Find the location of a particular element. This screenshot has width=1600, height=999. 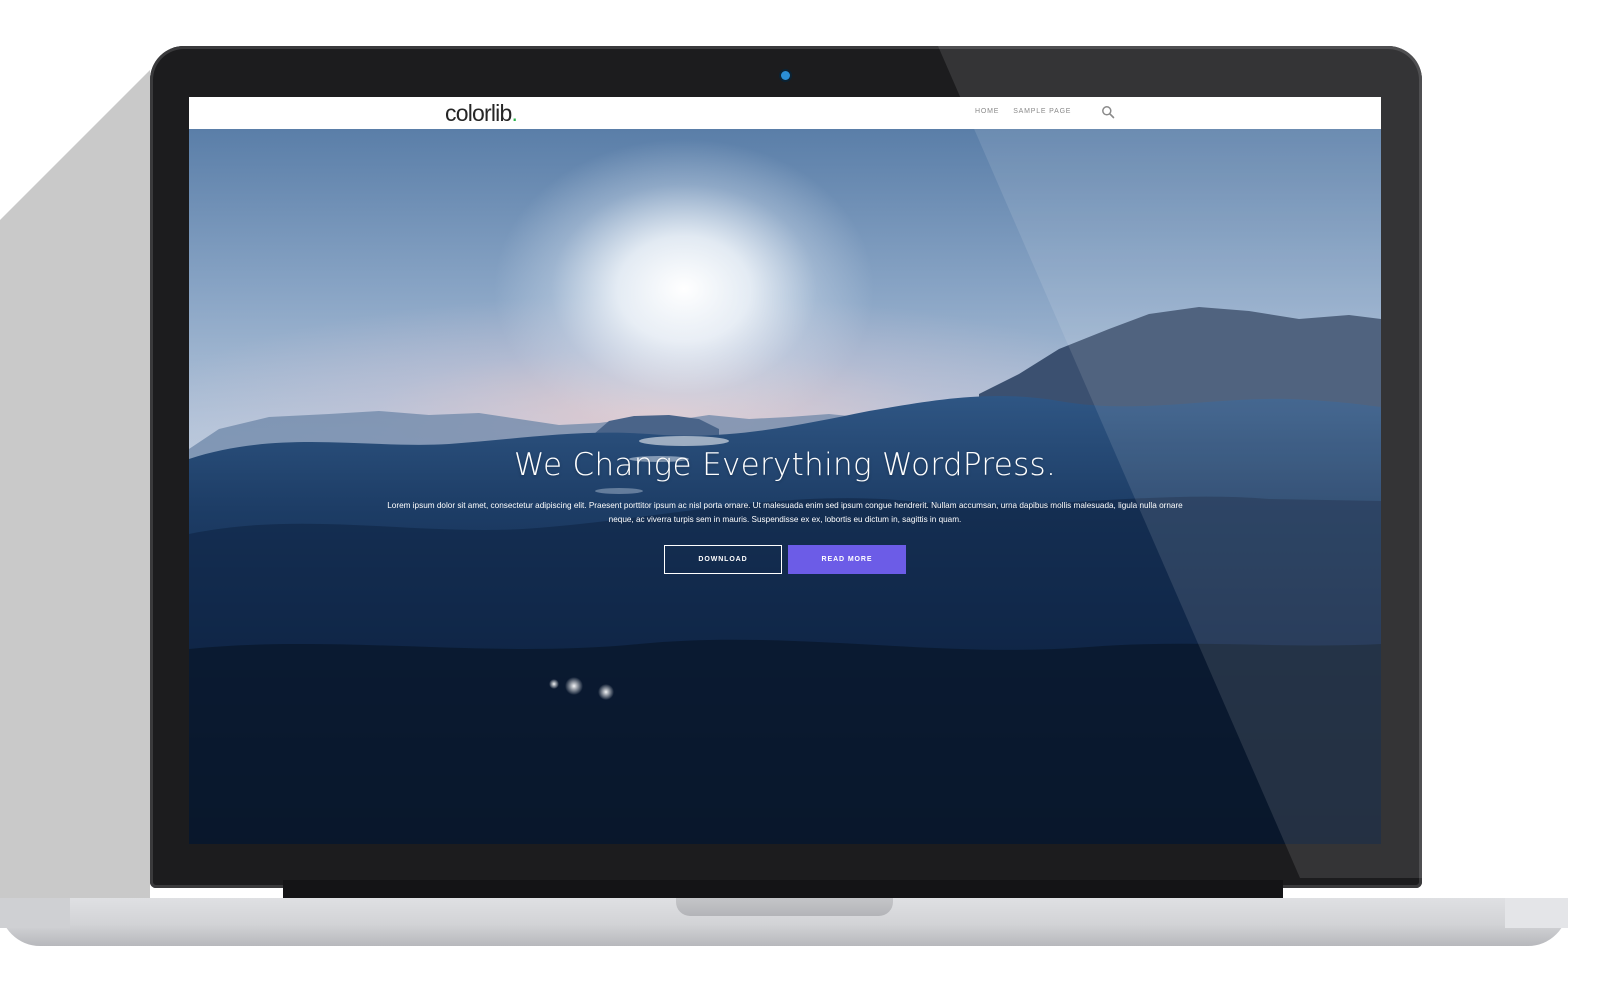

laptop-opening-notch is located at coordinates (784, 907).